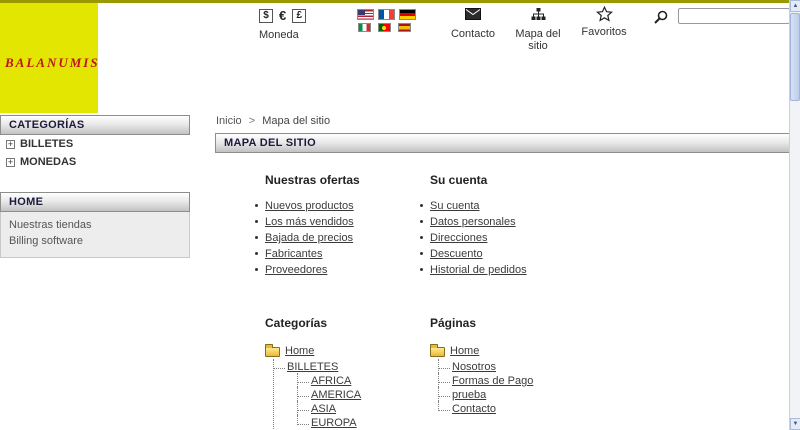 This screenshot has height=430, width=800. What do you see at coordinates (323, 409) in the screenshot?
I see `tree-link-asia: ASIA` at bounding box center [323, 409].